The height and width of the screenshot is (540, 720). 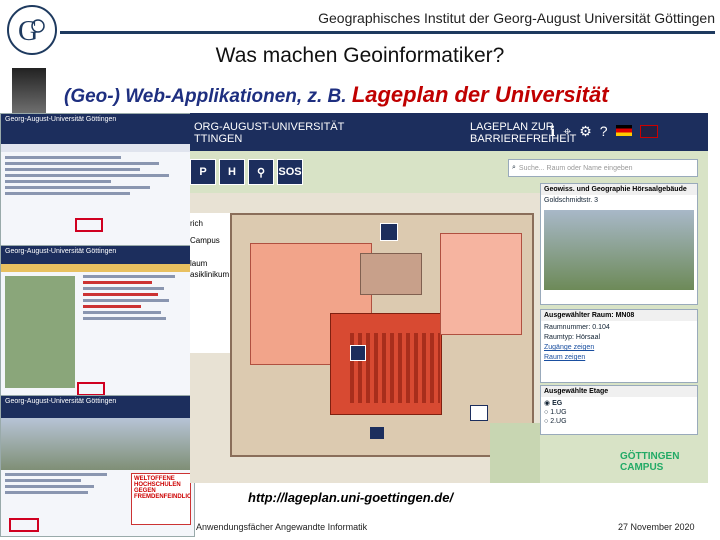 What do you see at coordinates (290, 172) in the screenshot?
I see `toolbar-sos-button: SOS` at bounding box center [290, 172].